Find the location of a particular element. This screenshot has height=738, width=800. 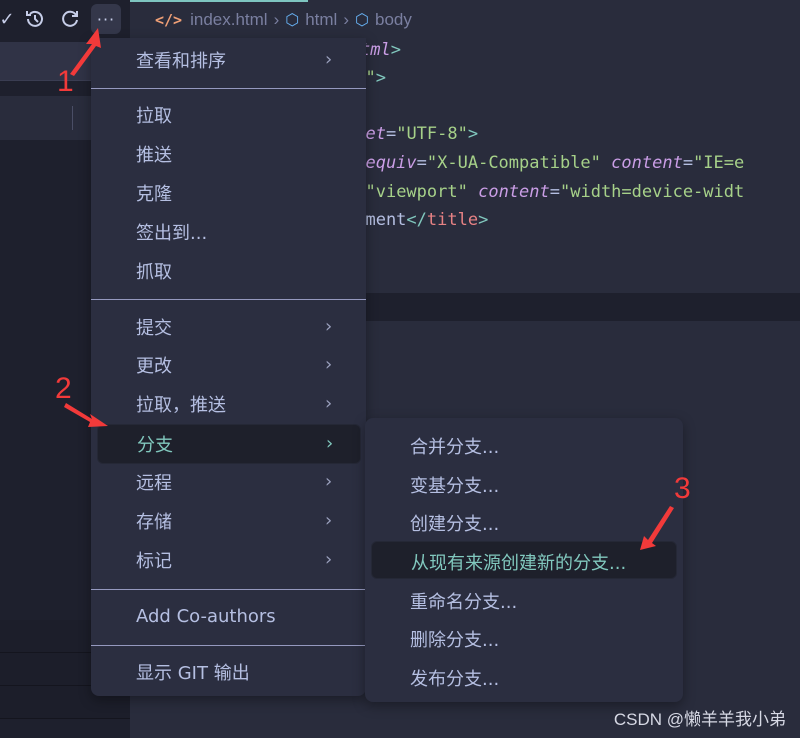

menu-item-label: 拉取 is located at coordinates (154, 116).